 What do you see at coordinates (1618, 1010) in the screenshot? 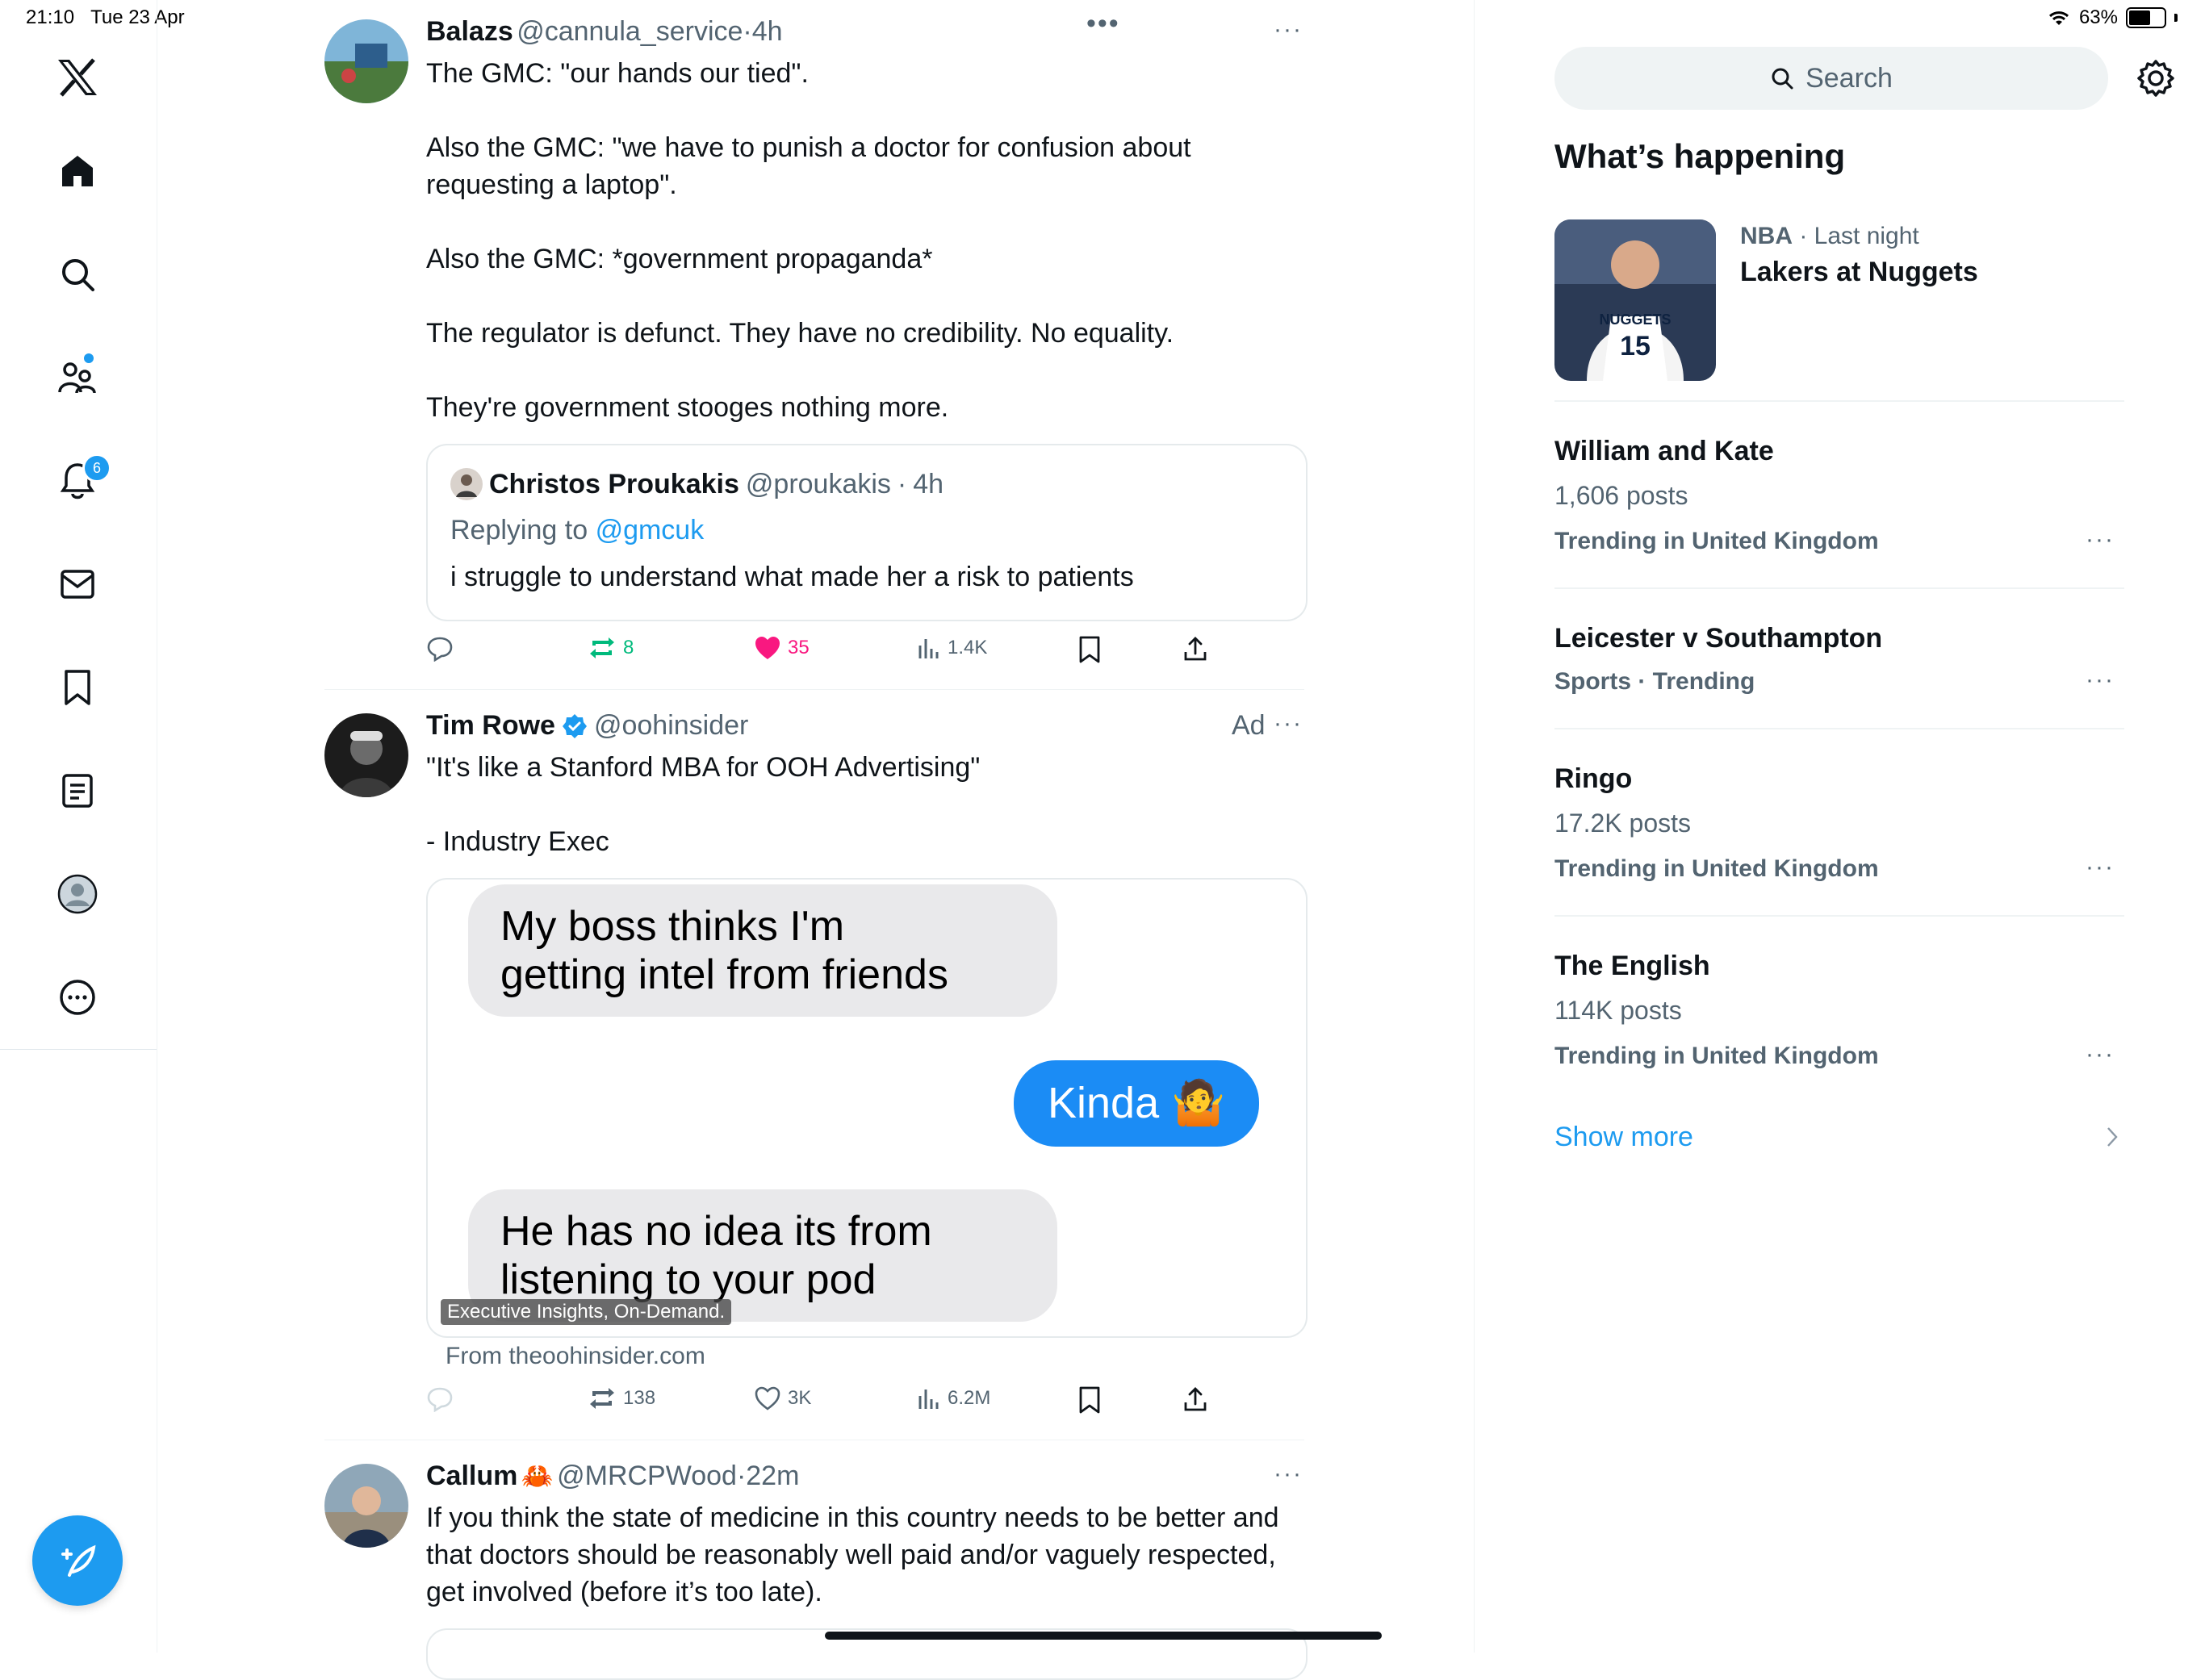
I see `trend-post-count: 114K posts` at bounding box center [1618, 1010].